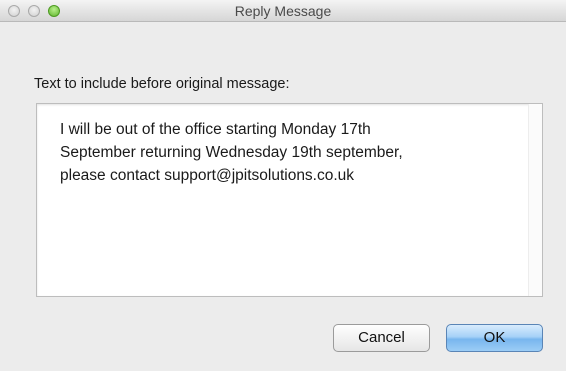 This screenshot has height=371, width=566. What do you see at coordinates (162, 84) in the screenshot?
I see `prompt-label: Text to include before original message:` at bounding box center [162, 84].